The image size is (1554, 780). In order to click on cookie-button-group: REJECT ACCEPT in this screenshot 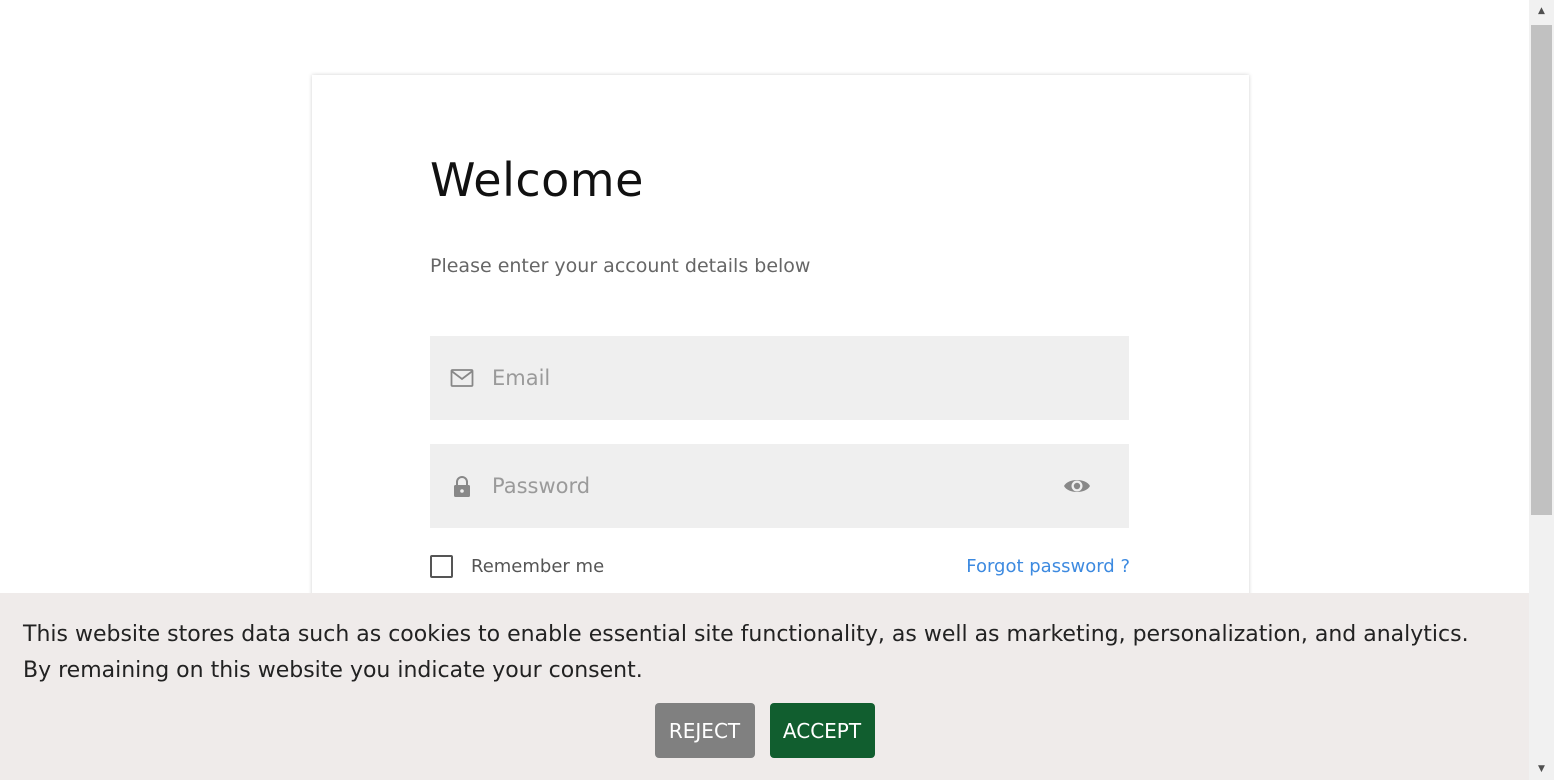, I will do `click(764, 730)`.